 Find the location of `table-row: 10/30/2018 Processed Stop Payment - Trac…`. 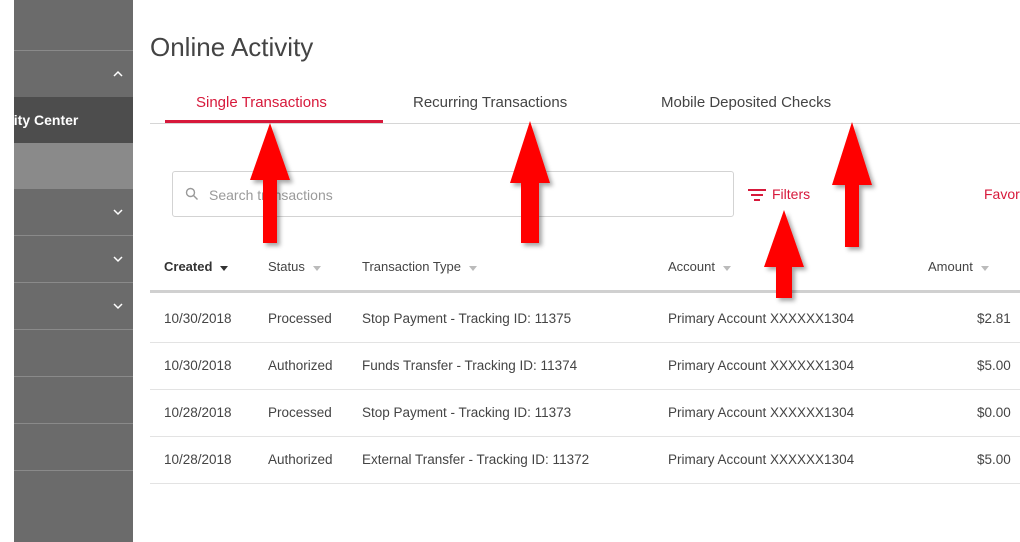

table-row: 10/30/2018 Processed Stop Payment - Trac… is located at coordinates (585, 319).